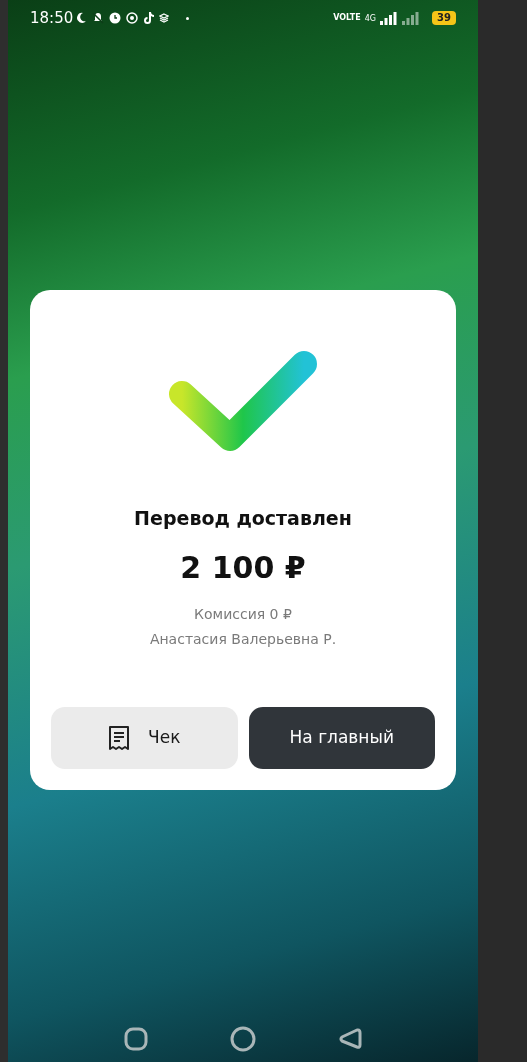 Image resolution: width=527 pixels, height=1062 pixels. I want to click on battery-level: 39, so click(444, 18).